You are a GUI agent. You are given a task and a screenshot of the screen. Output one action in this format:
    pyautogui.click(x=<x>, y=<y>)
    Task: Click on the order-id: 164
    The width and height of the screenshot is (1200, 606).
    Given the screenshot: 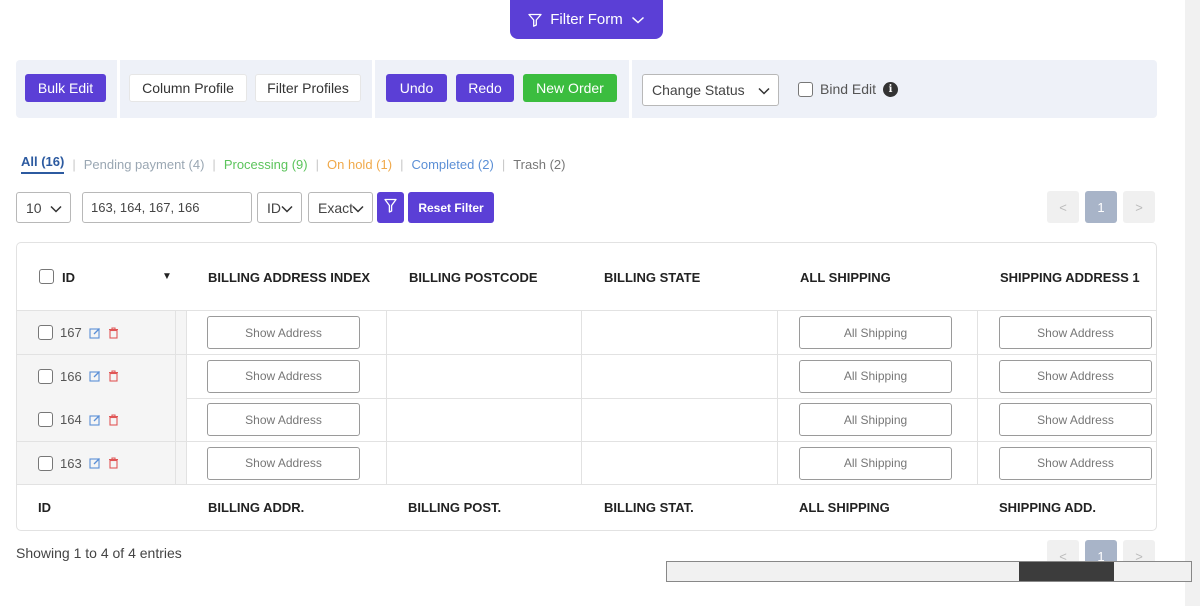 What is the action you would take?
    pyautogui.click(x=71, y=419)
    